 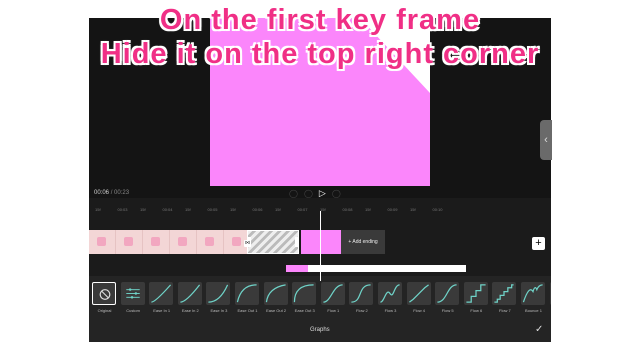 What do you see at coordinates (447, 293) in the screenshot?
I see `flow-5-icon` at bounding box center [447, 293].